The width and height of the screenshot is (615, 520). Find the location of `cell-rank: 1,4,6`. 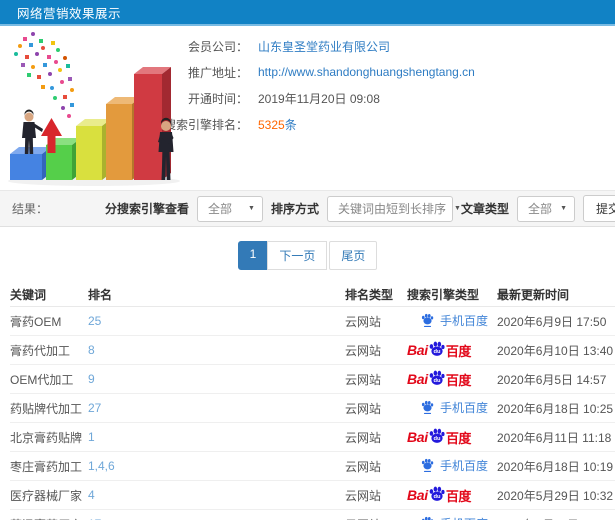

cell-rank: 1,4,6 is located at coordinates (216, 466).